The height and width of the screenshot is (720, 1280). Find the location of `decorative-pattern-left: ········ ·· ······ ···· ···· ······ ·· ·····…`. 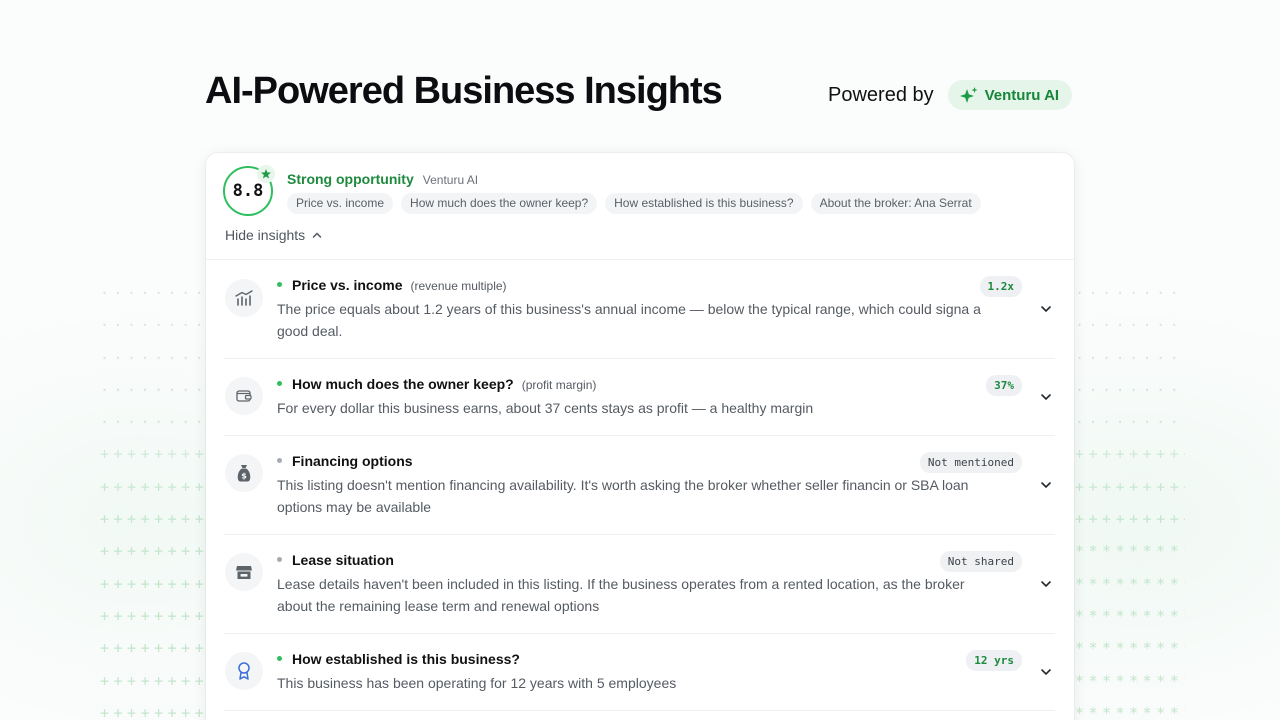

decorative-pattern-left: ········ ·· ······ ···· ···· ······ ·· ·····… is located at coordinates (160, 502).